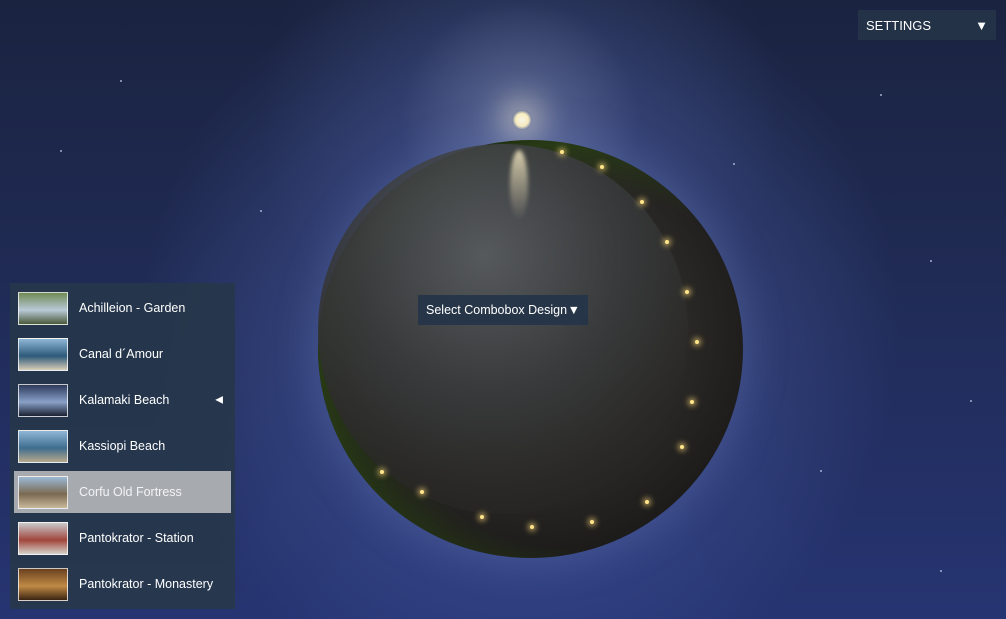 The image size is (1006, 619). I want to click on panorama-list-item: Kalamaki Beach ◀, so click(122, 400).